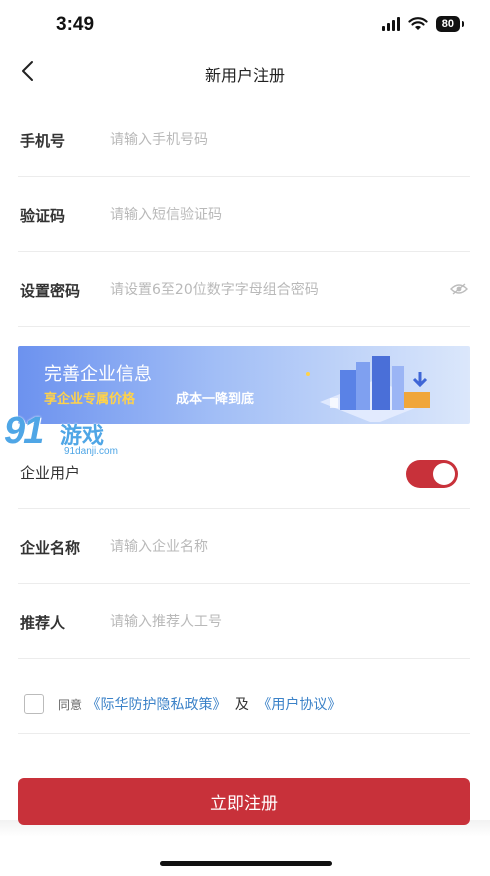 This screenshot has width=490, height=876. What do you see at coordinates (24, 431) in the screenshot?
I see `watermark-number: 91` at bounding box center [24, 431].